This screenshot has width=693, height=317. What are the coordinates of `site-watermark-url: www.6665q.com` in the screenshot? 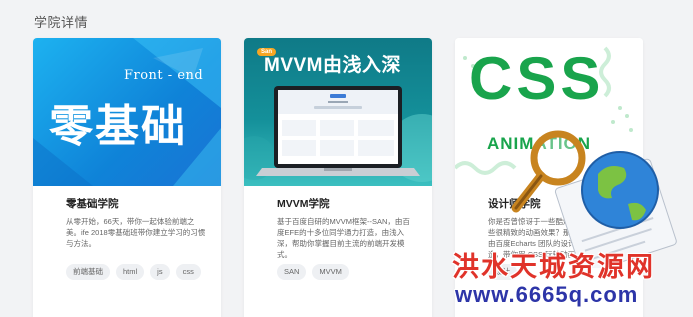 It's located at (547, 294).